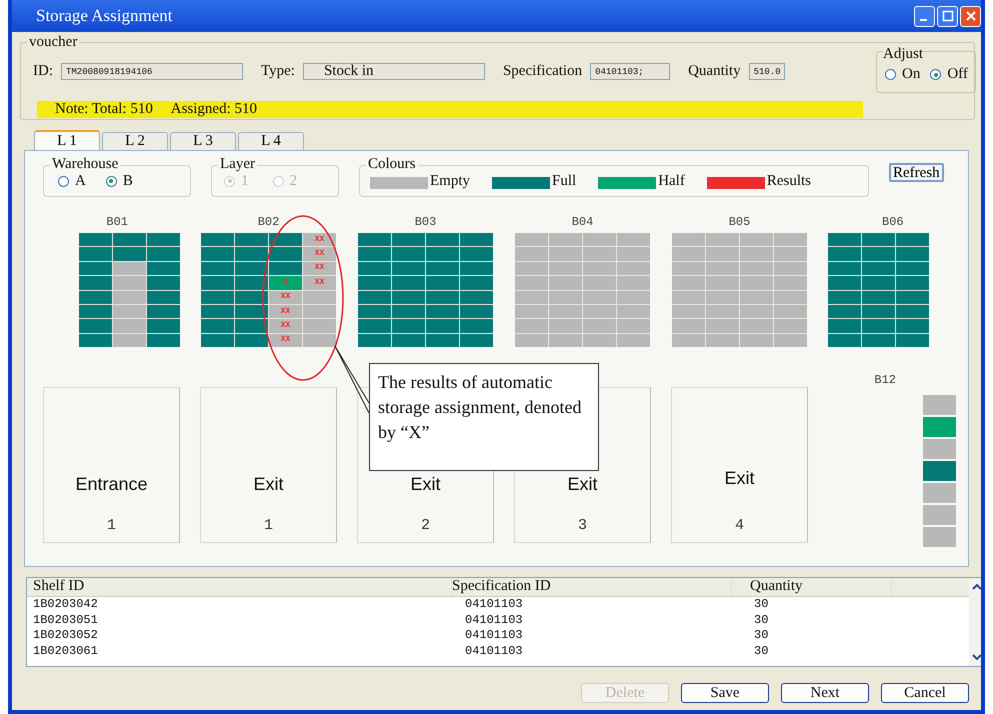 The width and height of the screenshot is (993, 714). What do you see at coordinates (152, 71) in the screenshot?
I see `text-field: TM20080918194106` at bounding box center [152, 71].